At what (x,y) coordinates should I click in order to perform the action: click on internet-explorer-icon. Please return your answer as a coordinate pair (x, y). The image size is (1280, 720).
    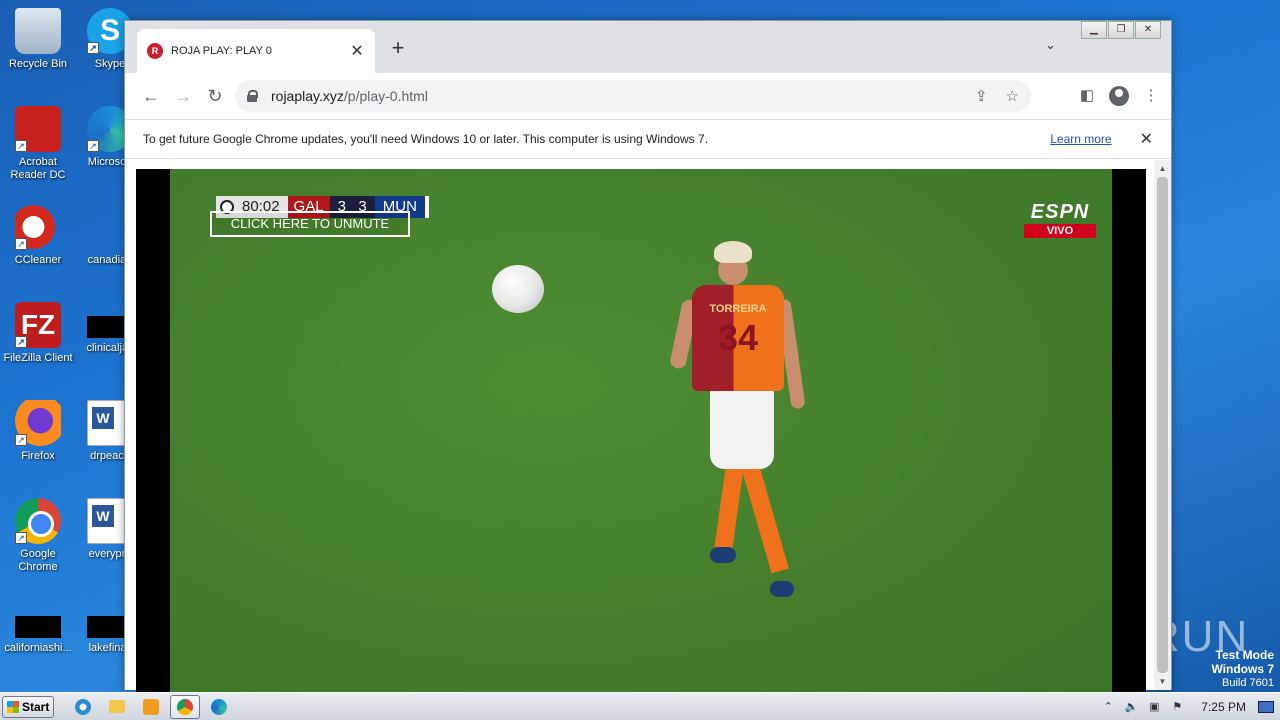
    Looking at the image, I should click on (83, 706).